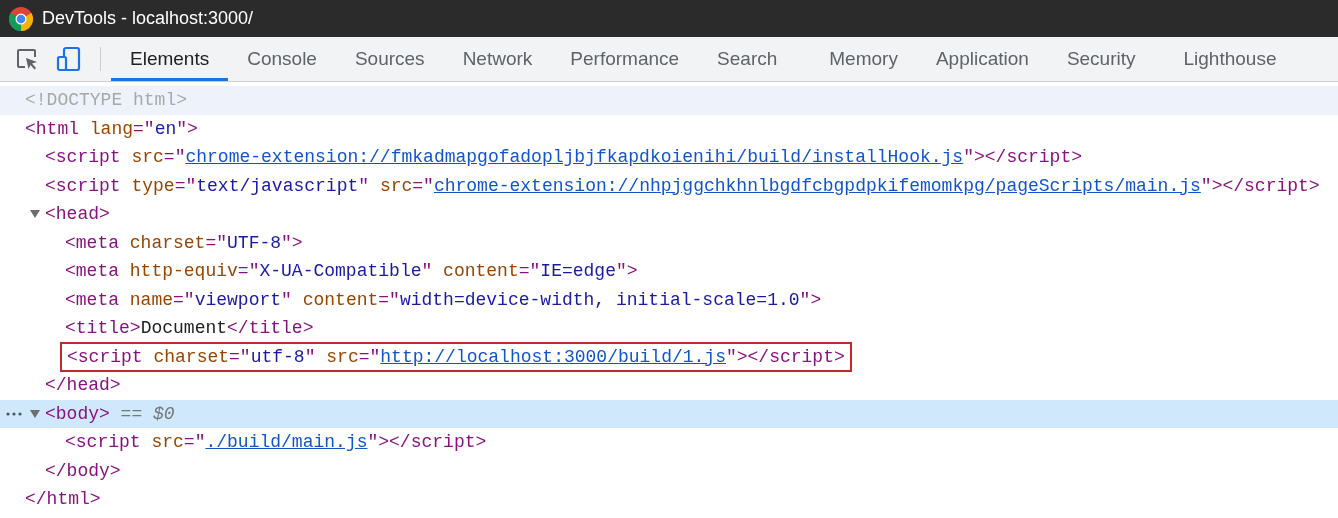  What do you see at coordinates (77, 214) in the screenshot?
I see `element-line: <head>` at bounding box center [77, 214].